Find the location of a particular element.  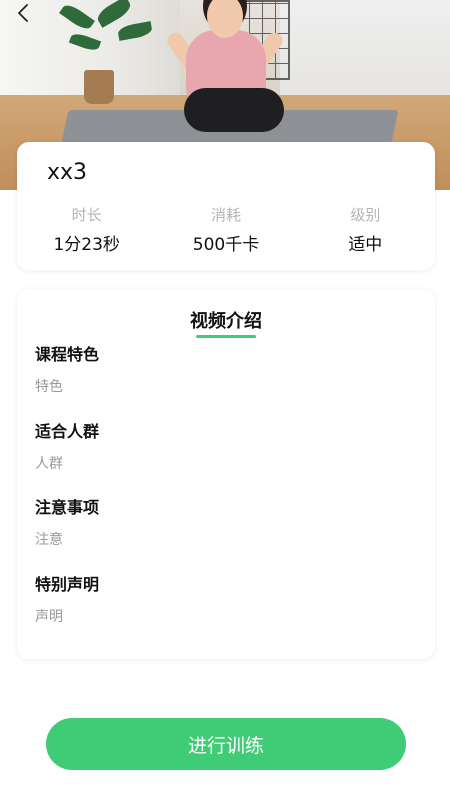

back-button is located at coordinates (23, 13).